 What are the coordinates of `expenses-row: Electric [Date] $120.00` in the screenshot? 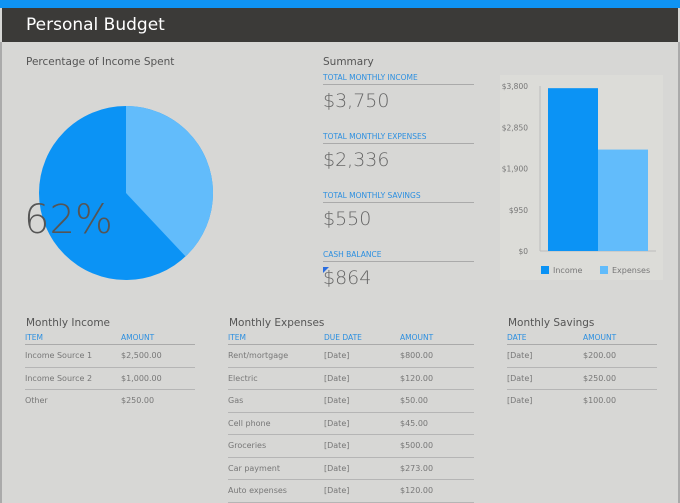 It's located at (351, 379).